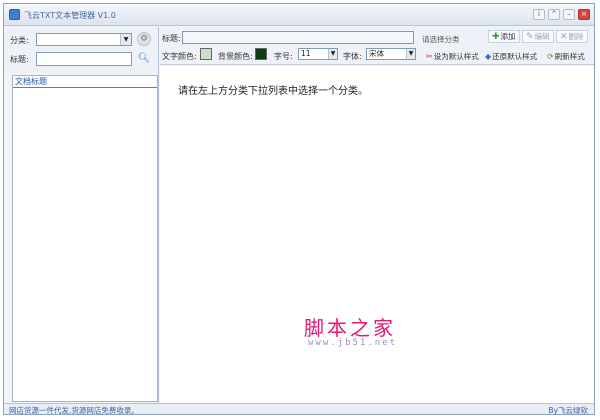 The image size is (600, 420). Describe the element at coordinates (206, 54) in the screenshot. I see `text-color-swatch` at that location.